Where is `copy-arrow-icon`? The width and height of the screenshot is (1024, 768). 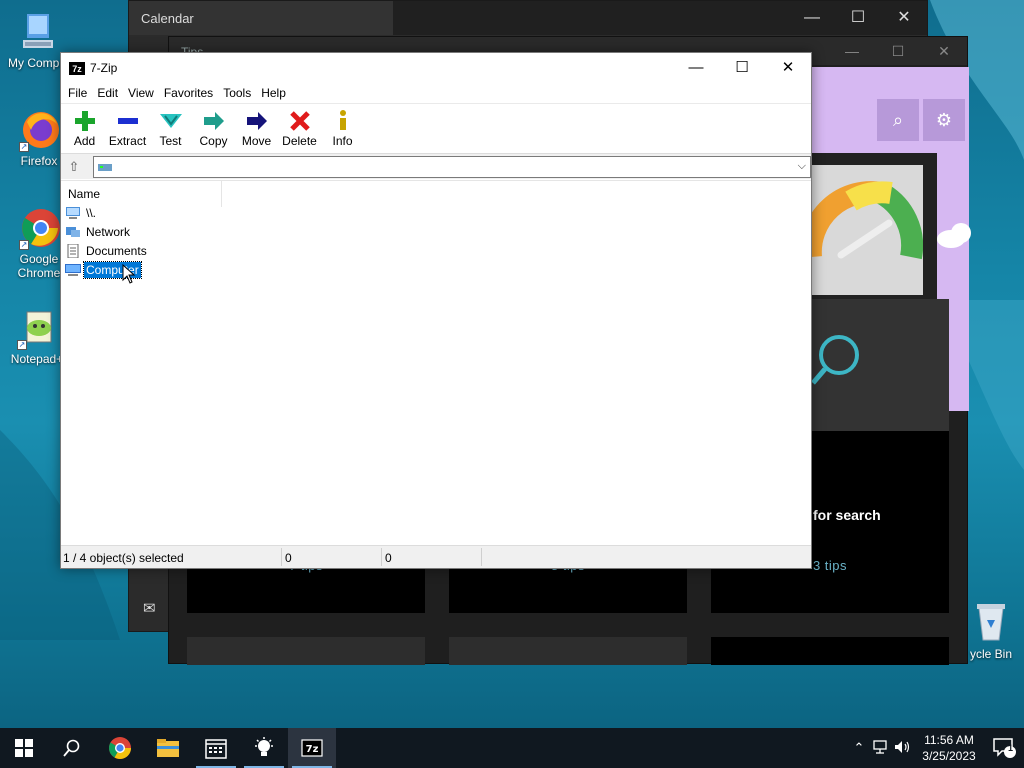
copy-arrow-icon is located at coordinates (213, 121).